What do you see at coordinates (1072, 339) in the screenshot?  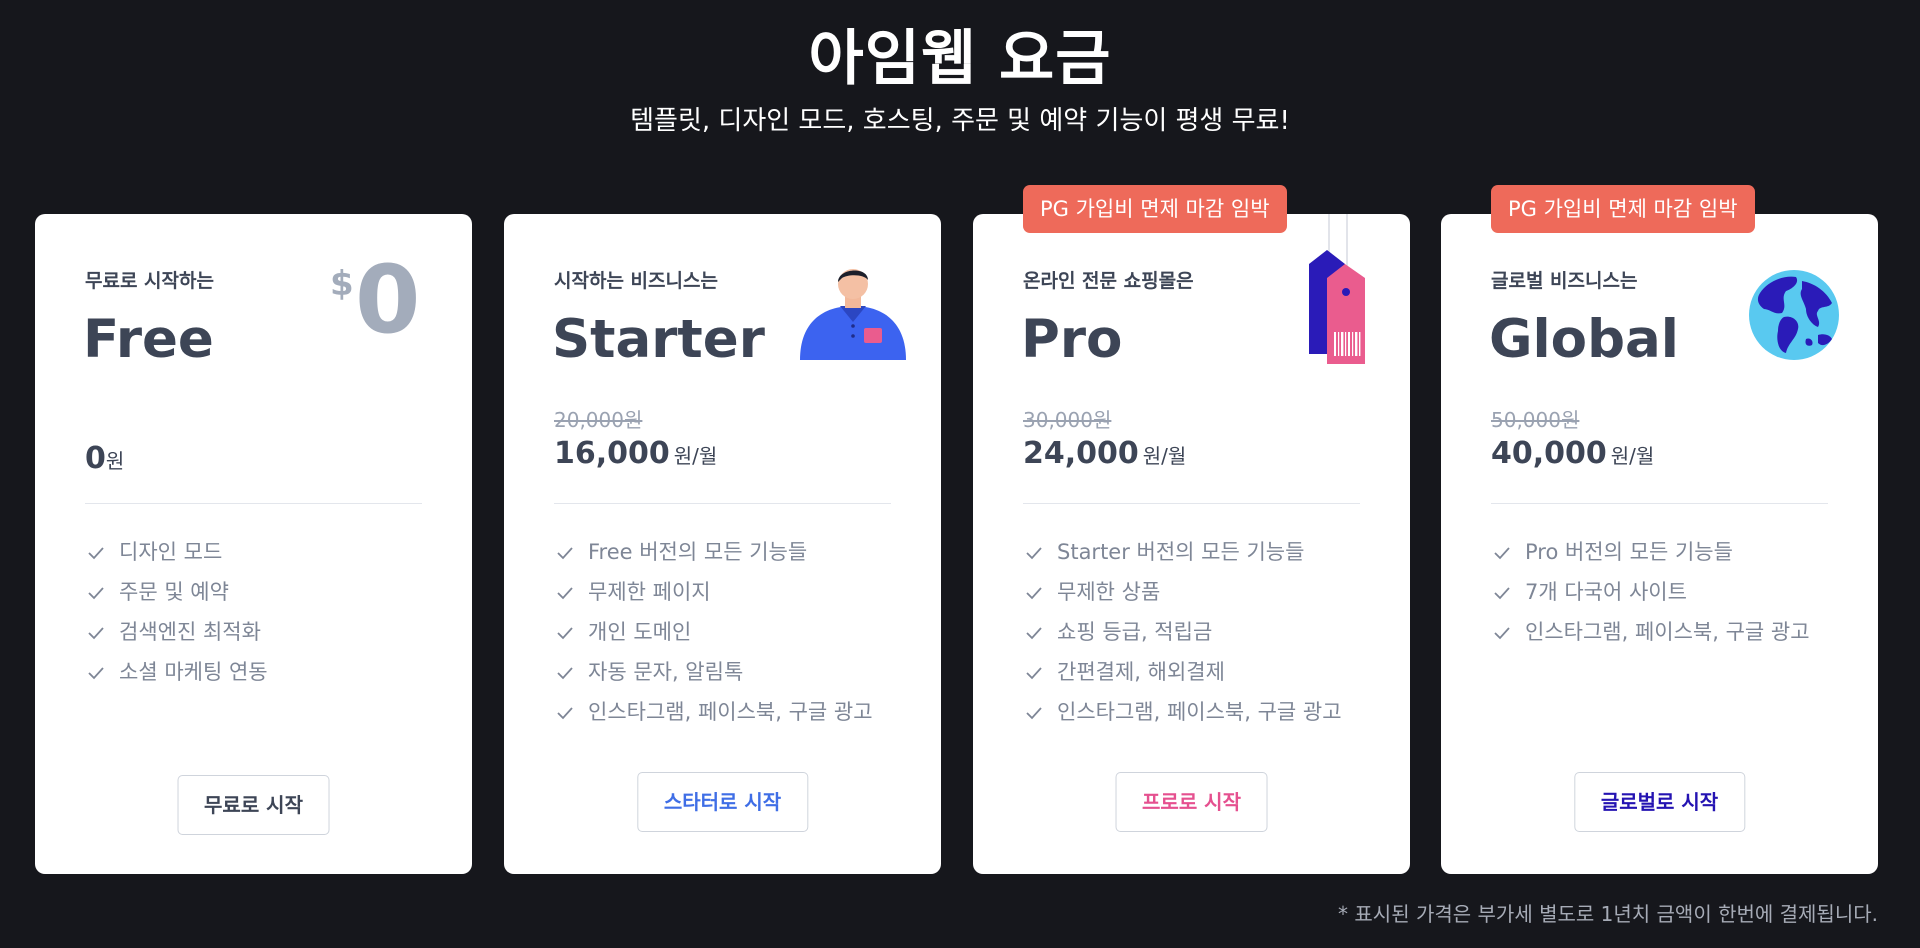 I see `plan-name: Pro` at bounding box center [1072, 339].